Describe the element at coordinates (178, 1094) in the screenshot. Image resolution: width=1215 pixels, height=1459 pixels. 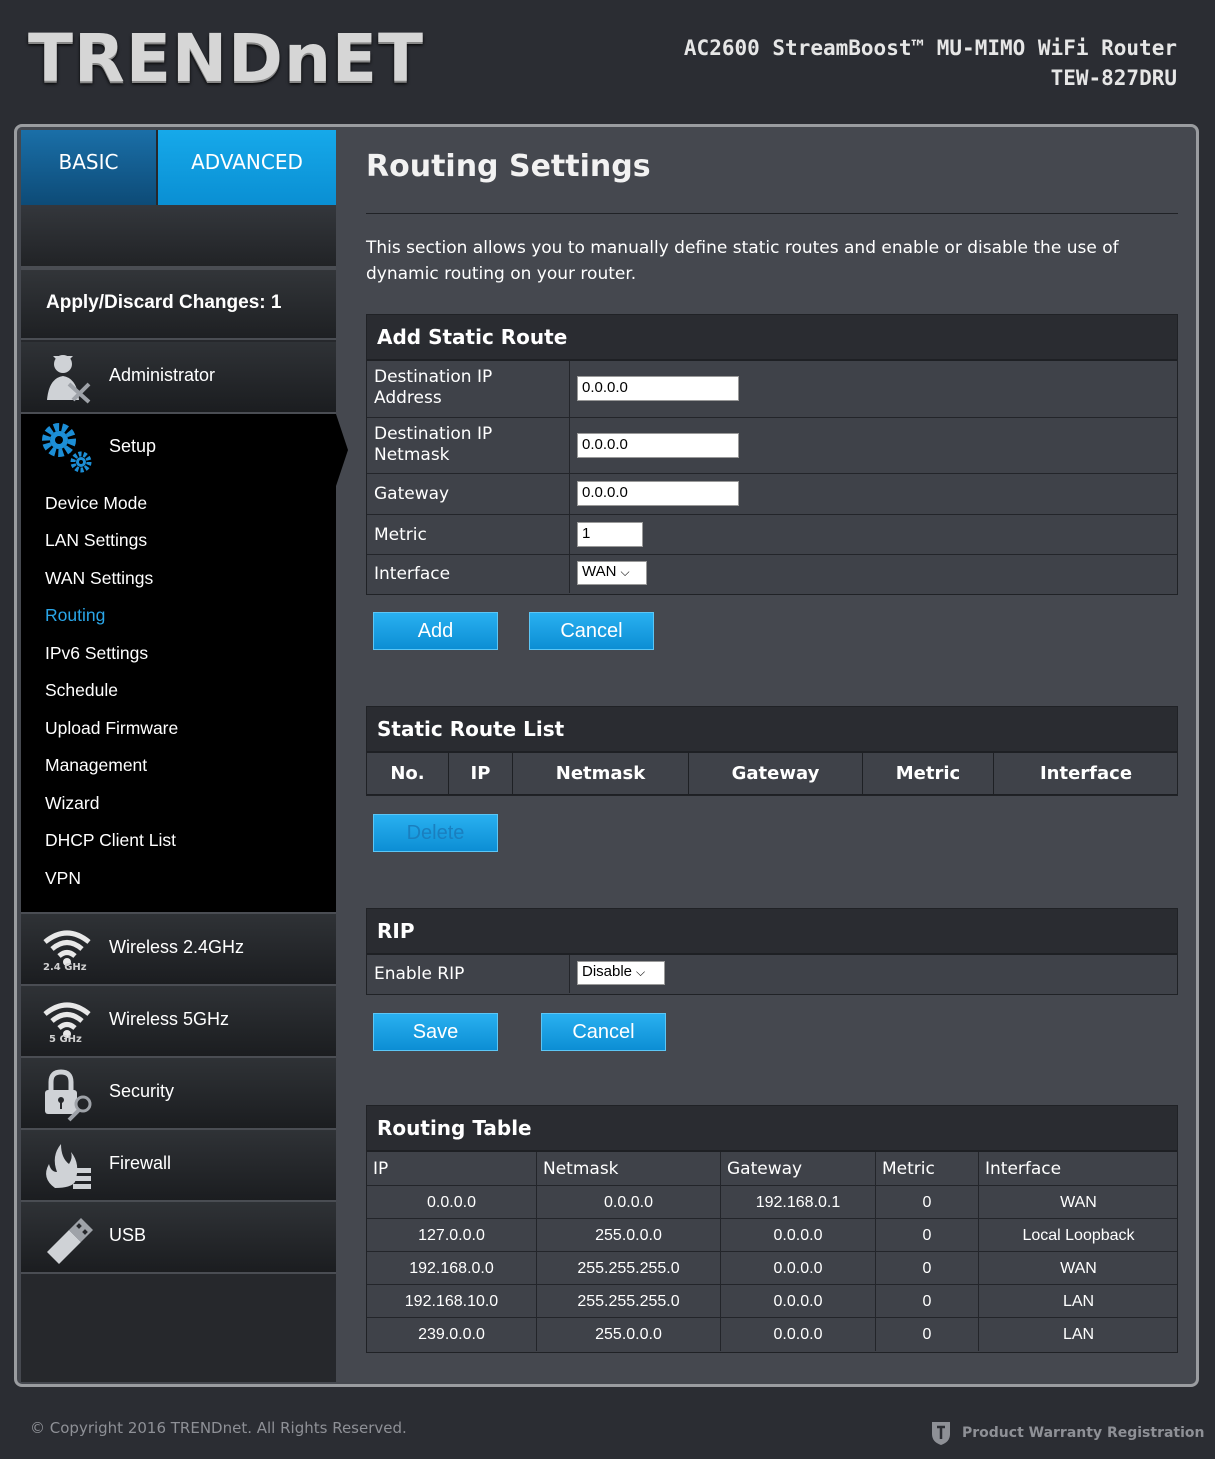
I see `sidebar-item-security: Security` at that location.